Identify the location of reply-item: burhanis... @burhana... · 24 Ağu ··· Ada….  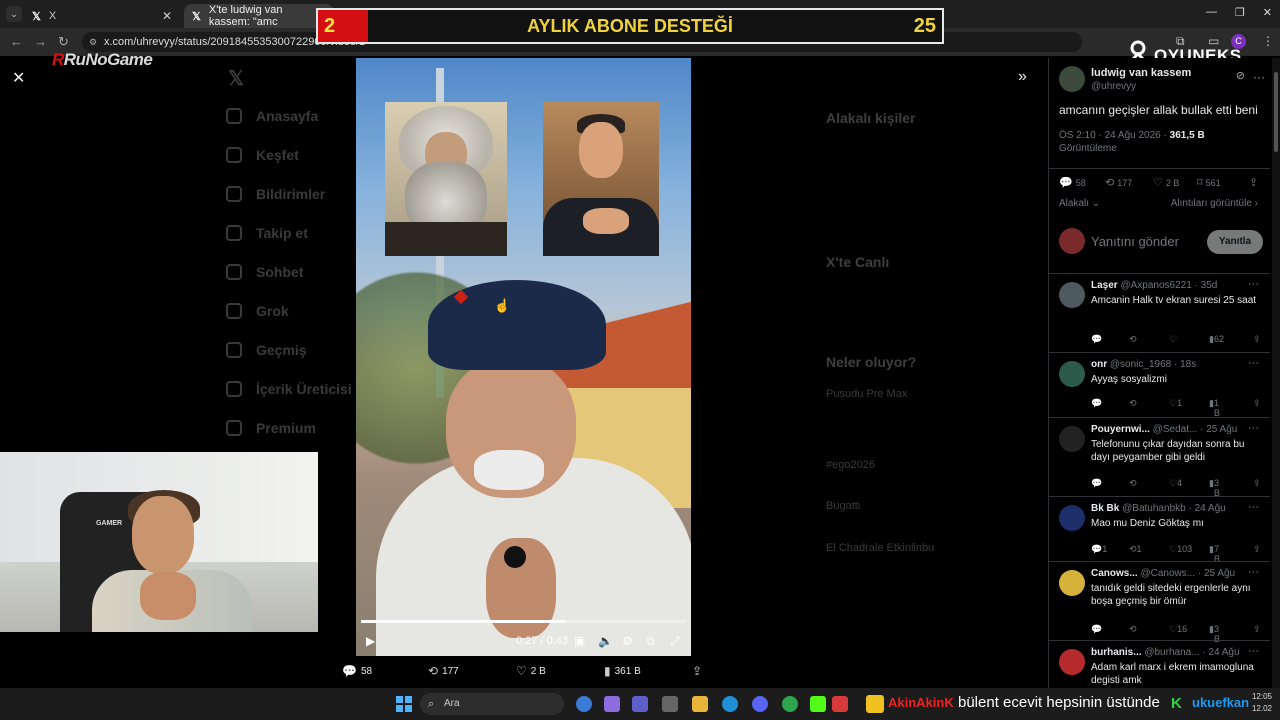
(1159, 664).